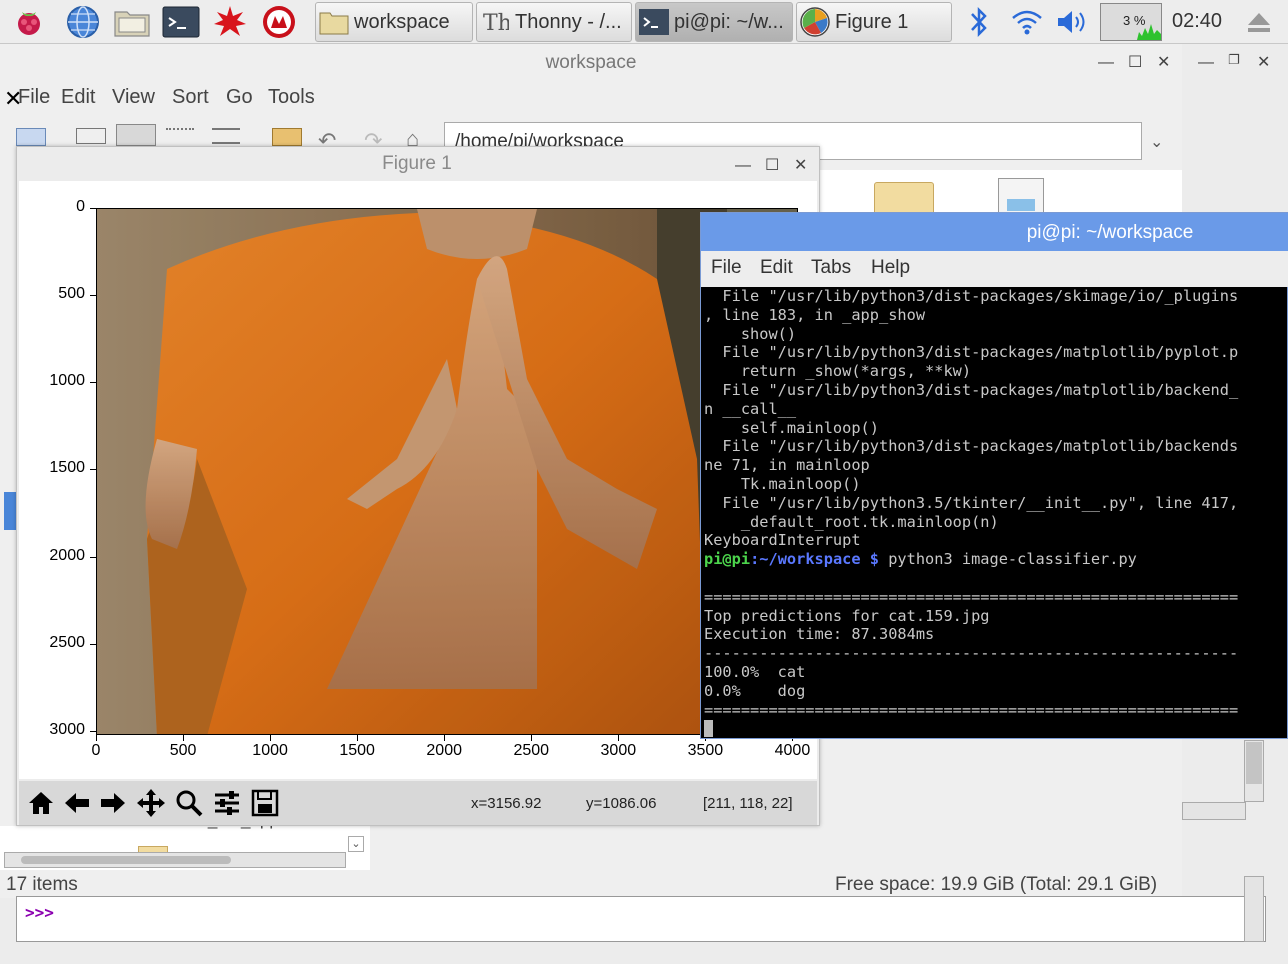 The height and width of the screenshot is (964, 1288). What do you see at coordinates (39, 912) in the screenshot?
I see `shell-prompt: >>>` at bounding box center [39, 912].